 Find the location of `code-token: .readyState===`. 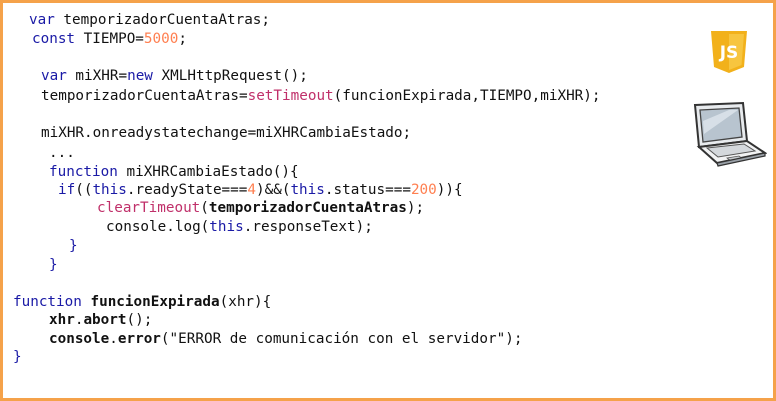

code-token: .readyState=== is located at coordinates (187, 190).